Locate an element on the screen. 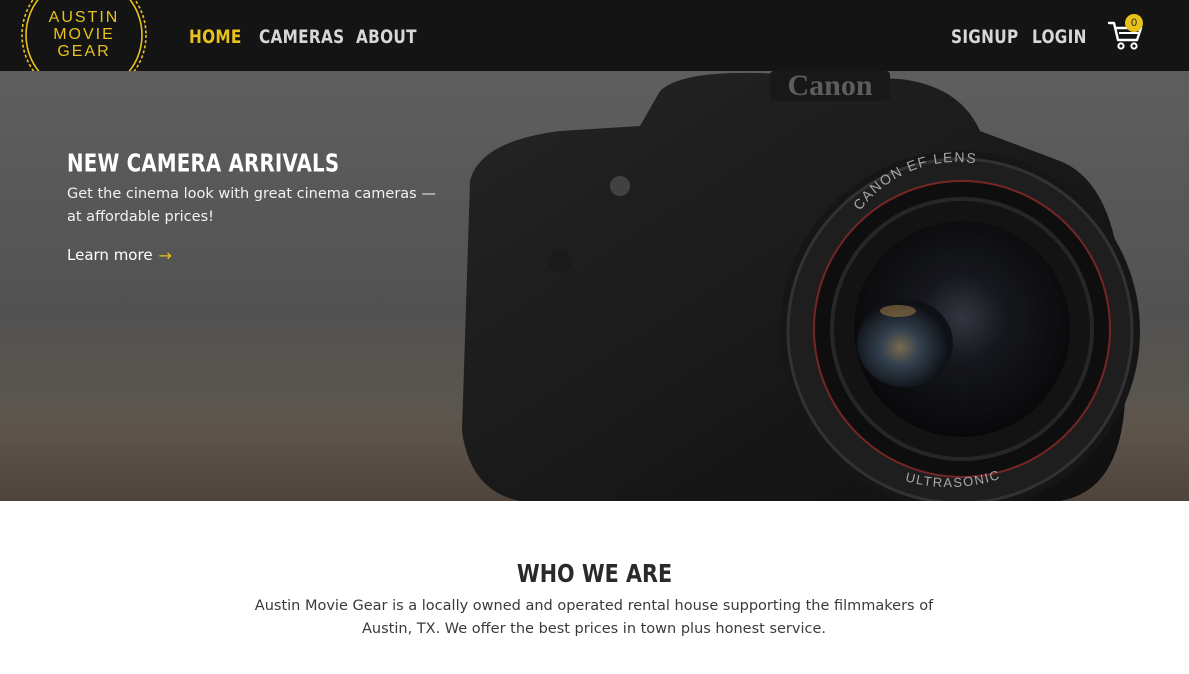 The height and width of the screenshot is (674, 1189). learn-more-label: Learn more is located at coordinates (110, 255).